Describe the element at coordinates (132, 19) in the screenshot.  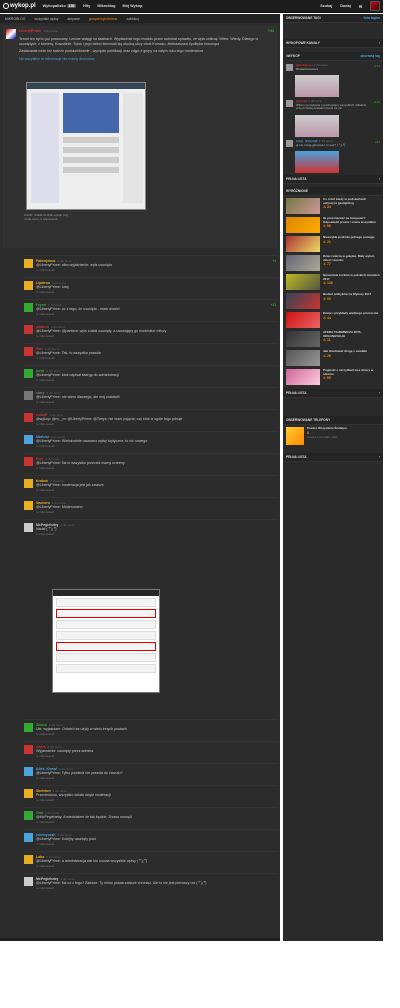
I see `subnav-block: zablokuj` at that location.